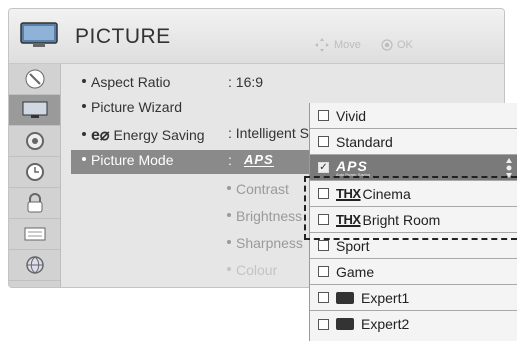 The image size is (517, 341). Describe the element at coordinates (100, 135) in the screenshot. I see `eco-icon: e⌀` at that location.